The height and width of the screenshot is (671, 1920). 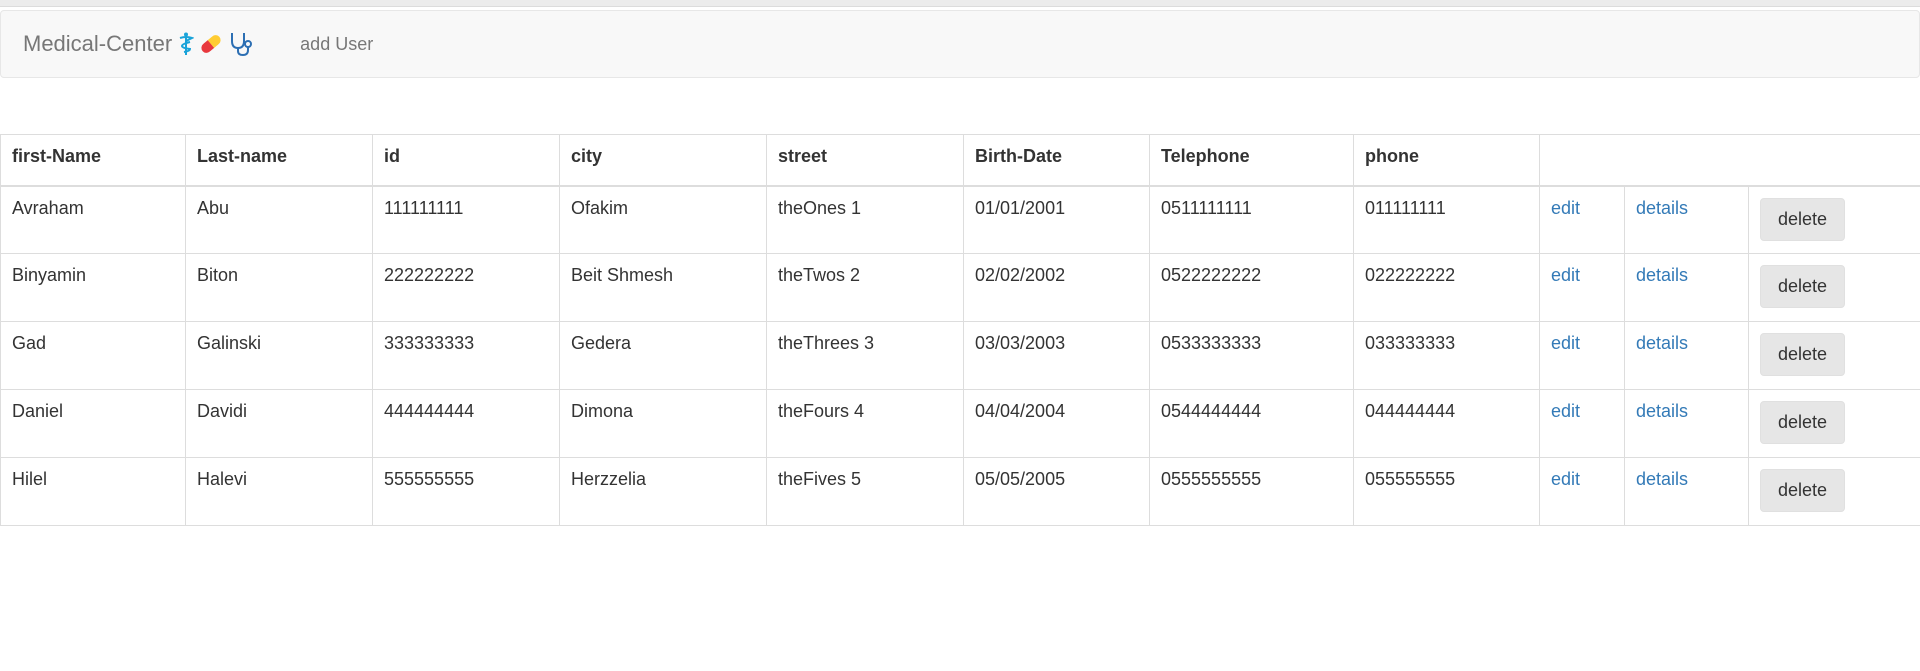 I want to click on cell-telephone: 0511111111, so click(x=1251, y=219).